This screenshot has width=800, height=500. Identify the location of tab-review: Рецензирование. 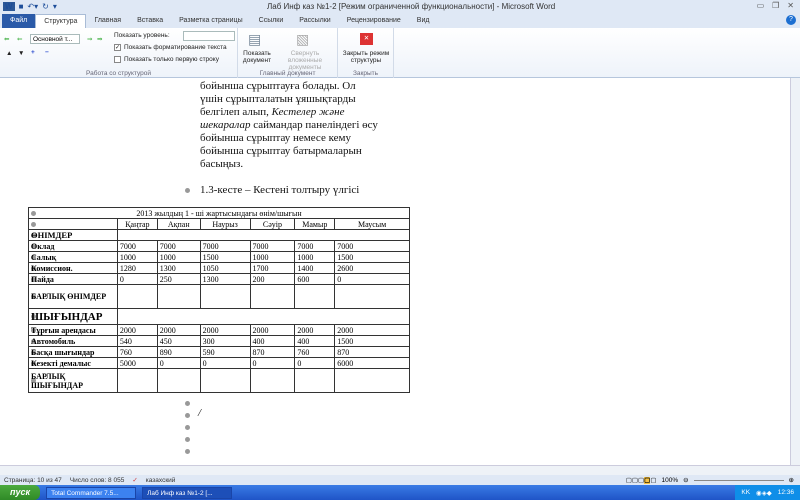
(374, 21).